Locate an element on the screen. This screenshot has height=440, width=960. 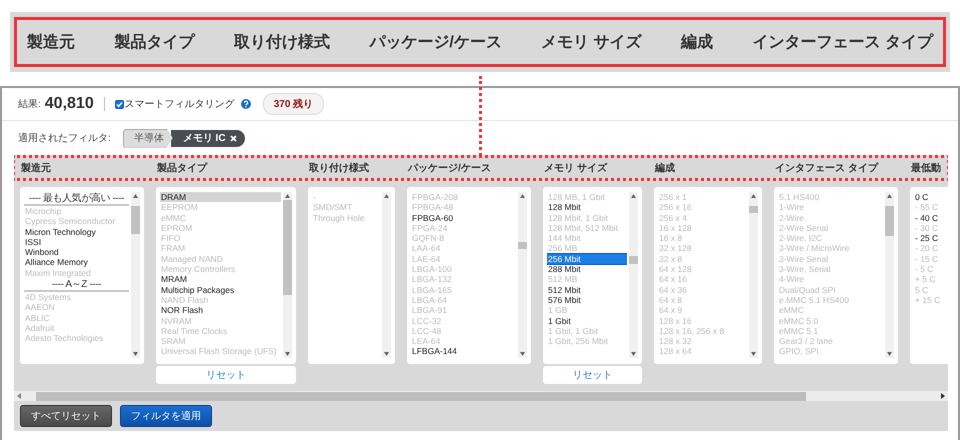
apply-filter-button: フィルタを適用 is located at coordinates (166, 416).